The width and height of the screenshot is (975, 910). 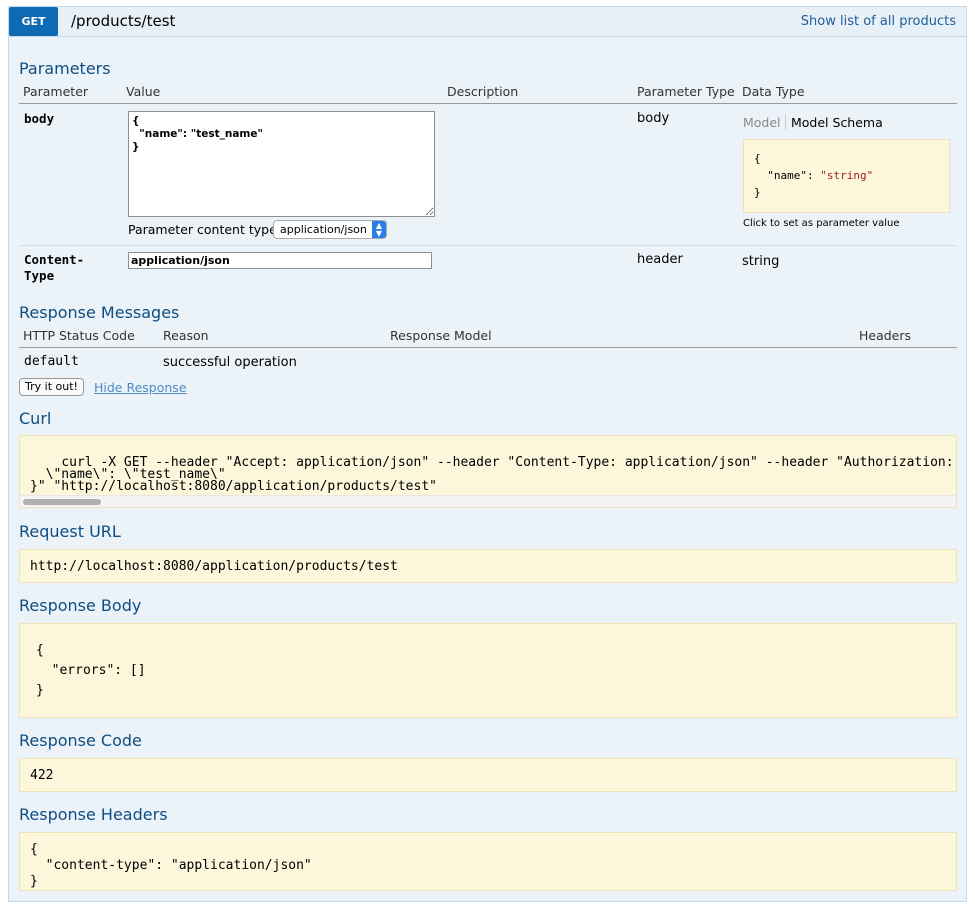 I want to click on request-url-heading: Request URL, so click(x=70, y=531).